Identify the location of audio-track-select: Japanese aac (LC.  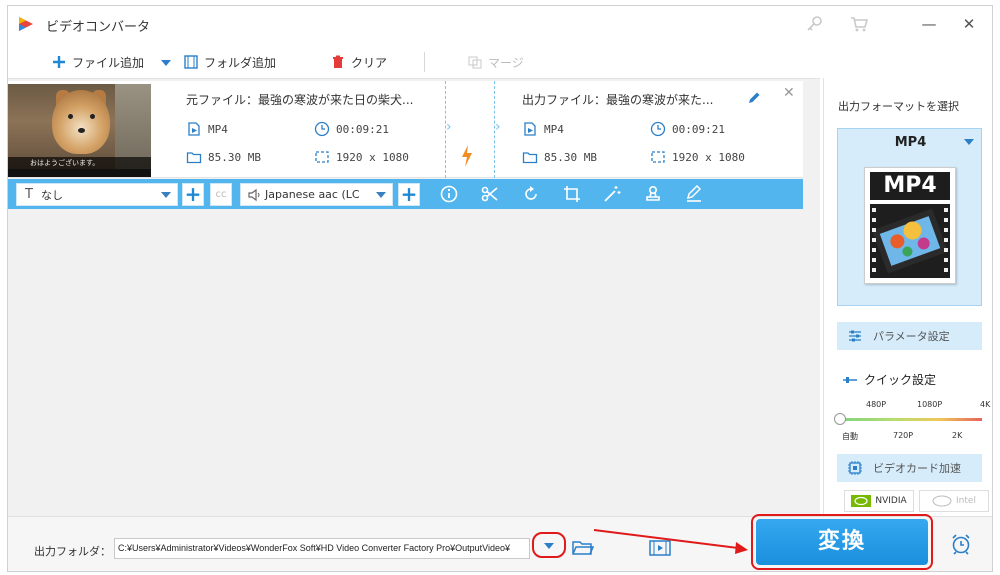
(316, 194).